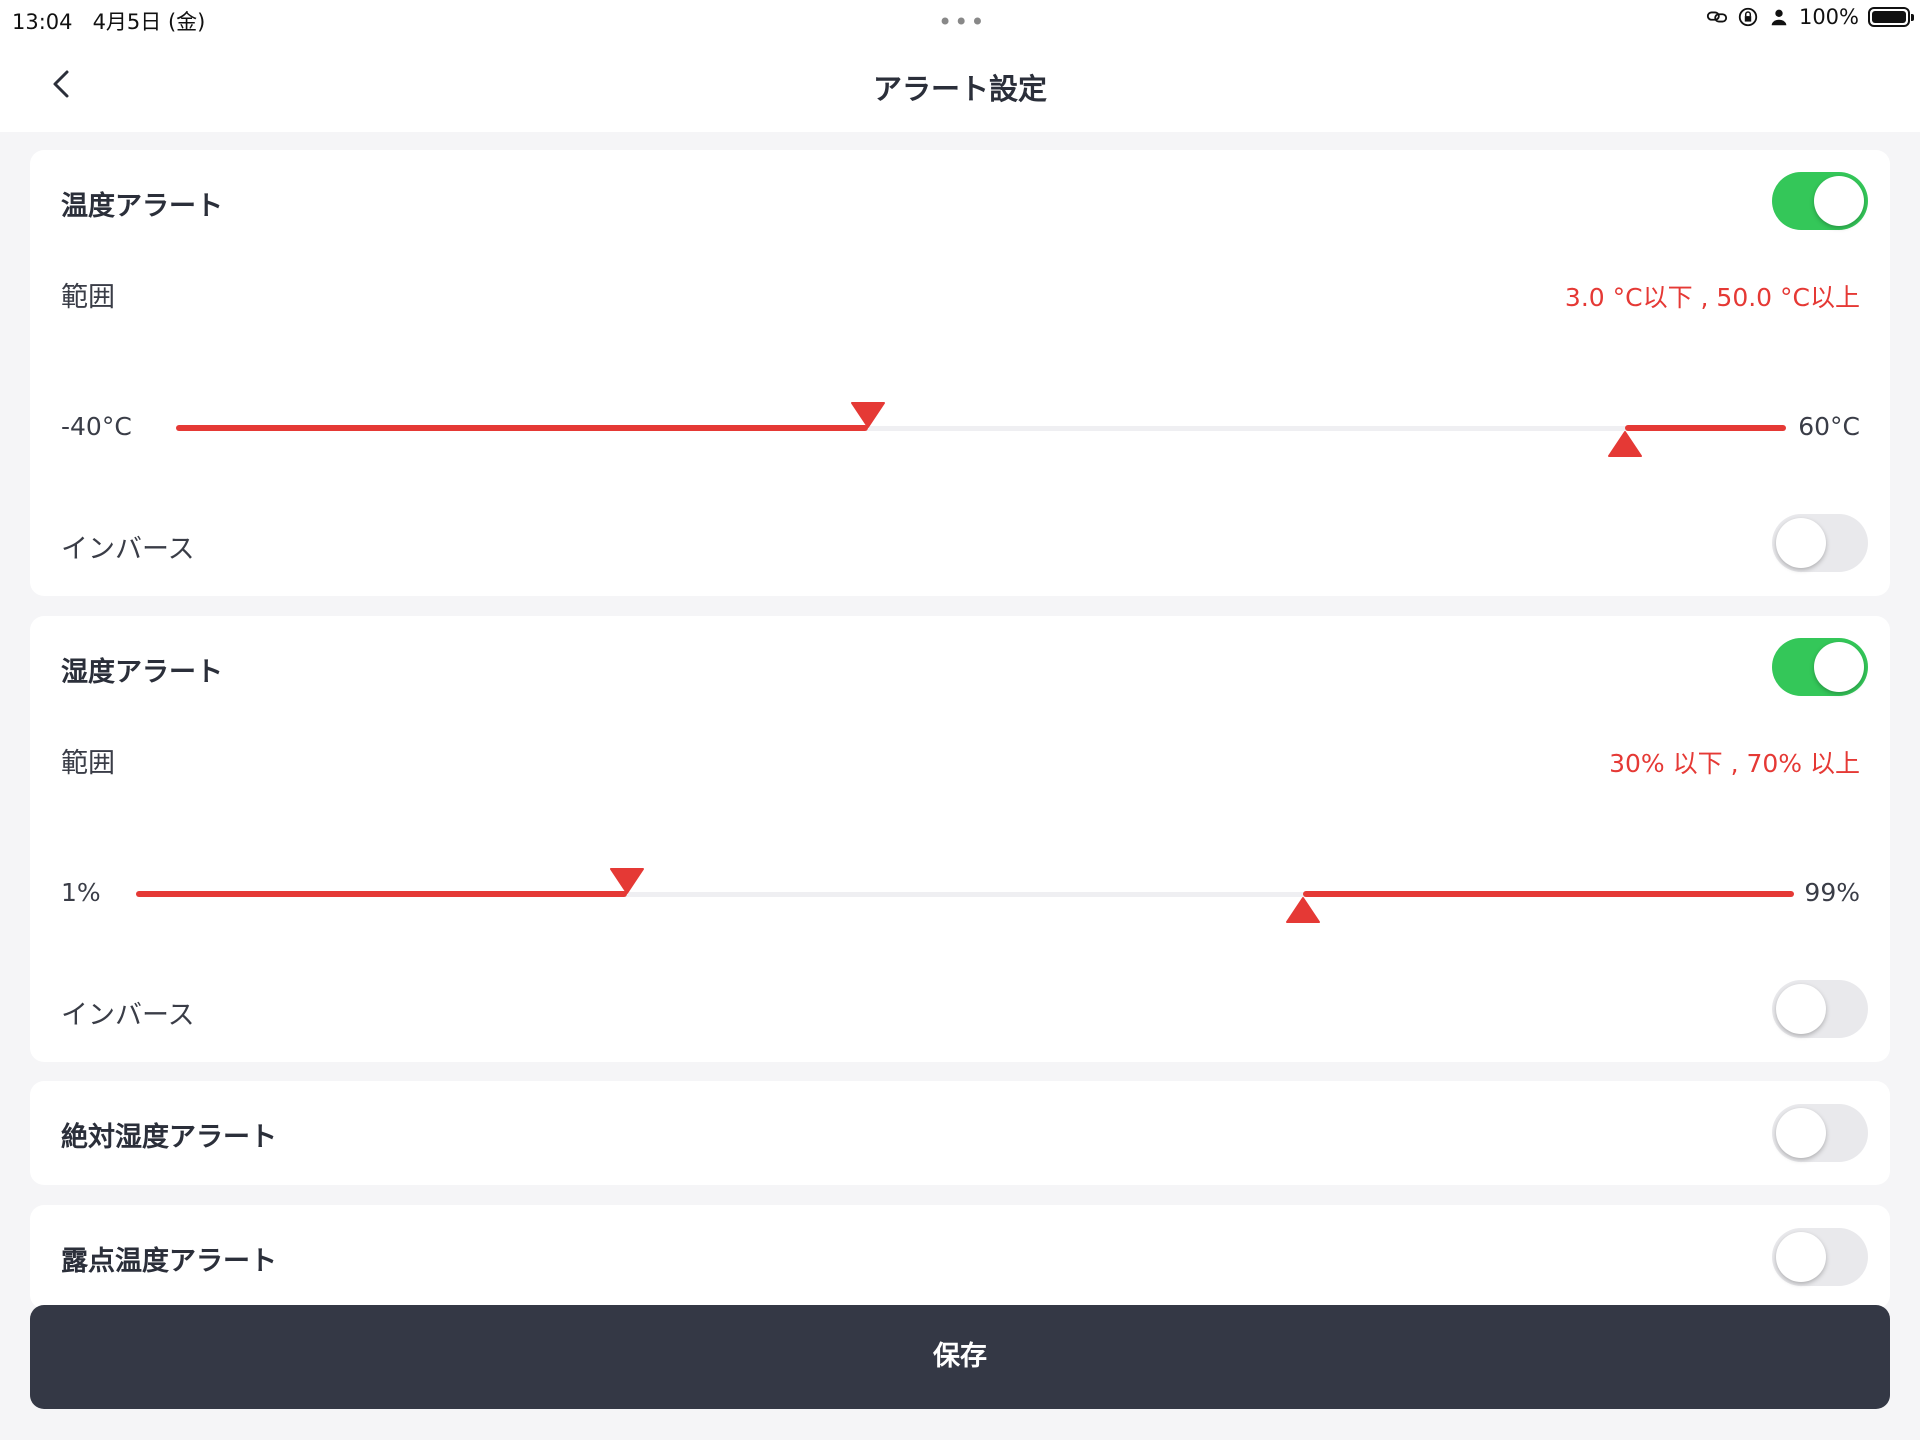  I want to click on status-date: 4月5日 (金), so click(149, 22).